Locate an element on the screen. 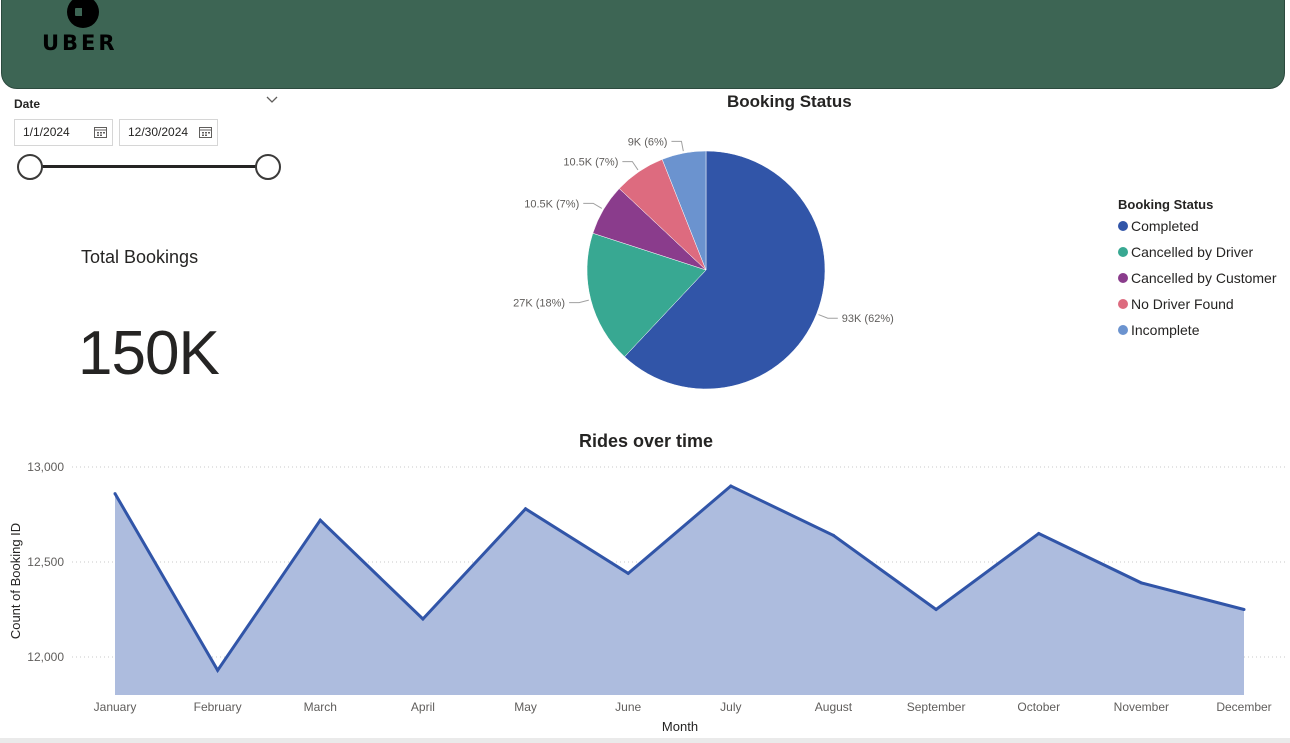  y-tick-label: 12,500 is located at coordinates (45, 562).